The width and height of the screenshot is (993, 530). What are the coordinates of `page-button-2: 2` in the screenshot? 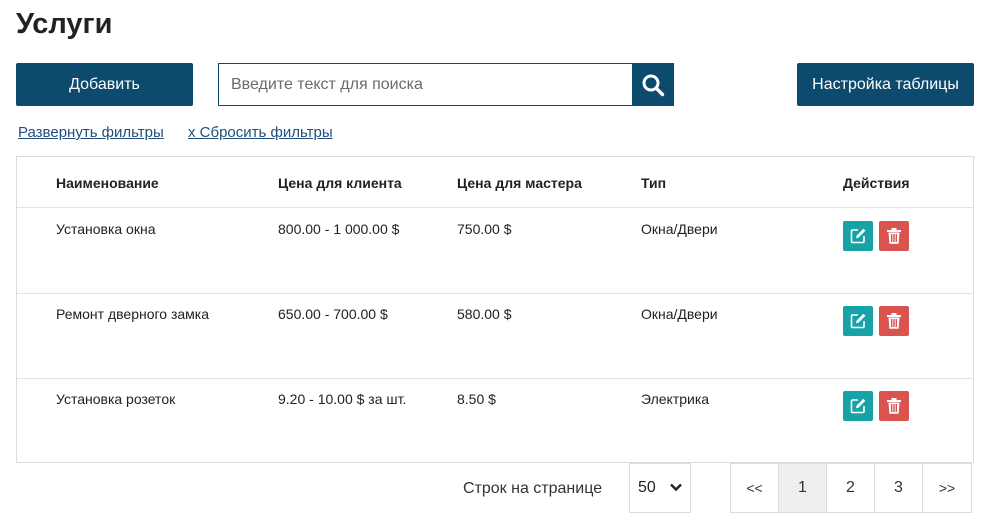 It's located at (851, 488).